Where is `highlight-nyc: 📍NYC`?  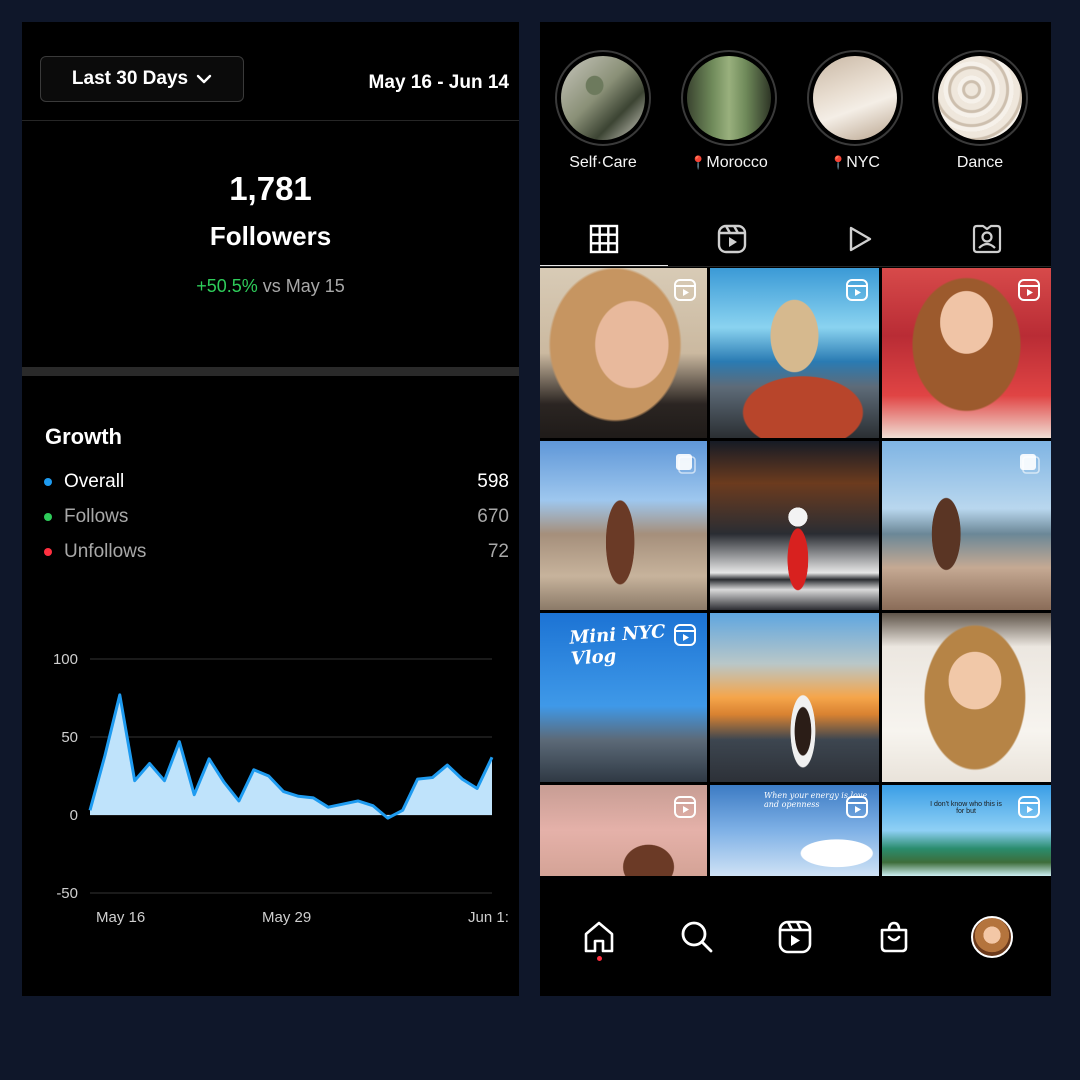 highlight-nyc: 📍NYC is located at coordinates (855, 111).